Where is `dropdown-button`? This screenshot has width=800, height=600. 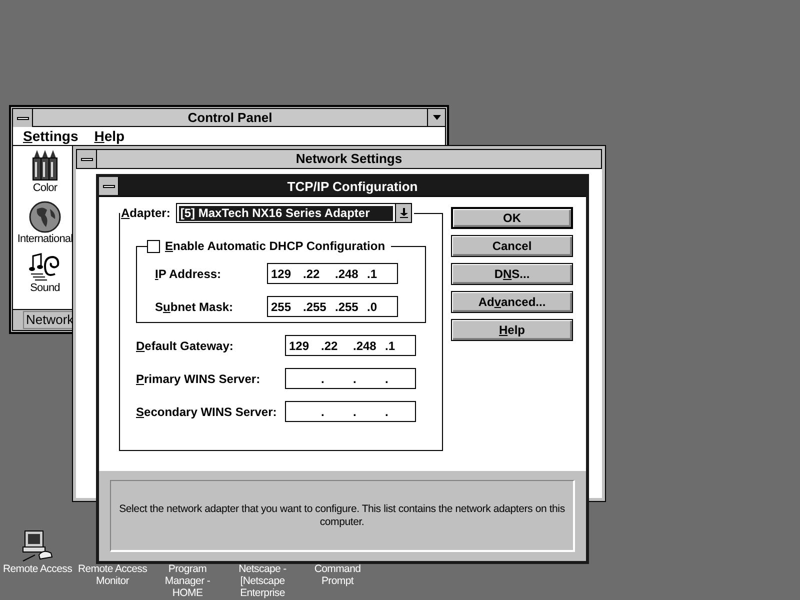
dropdown-button is located at coordinates (403, 213).